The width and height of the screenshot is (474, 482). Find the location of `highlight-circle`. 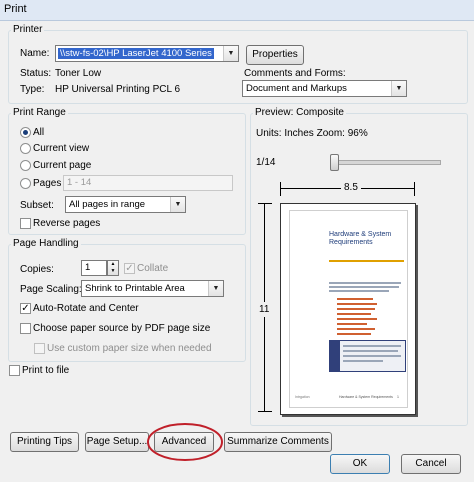

highlight-circle is located at coordinates (185, 442).